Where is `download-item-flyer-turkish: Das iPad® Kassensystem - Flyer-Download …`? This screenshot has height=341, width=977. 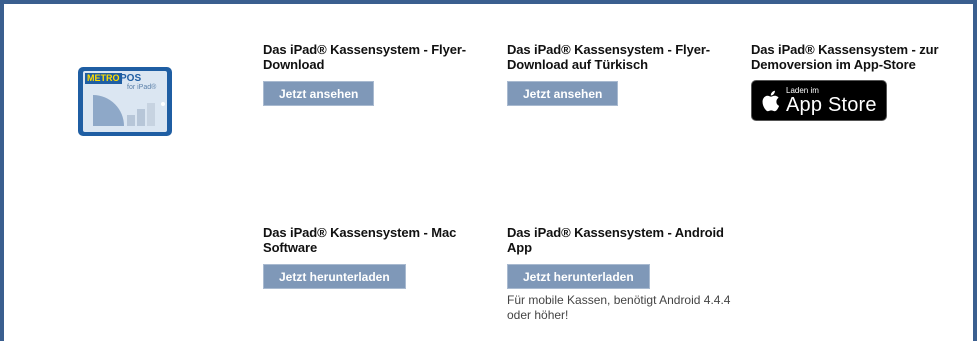 download-item-flyer-turkish: Das iPad® Kassensystem - Flyer-Download … is located at coordinates (619, 74).